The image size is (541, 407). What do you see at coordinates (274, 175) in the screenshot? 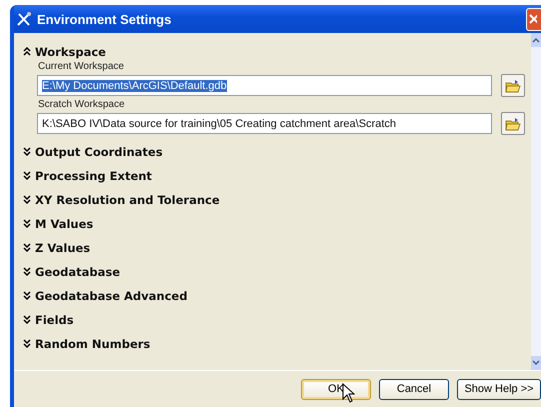
I see `section-header: Processing Extent` at bounding box center [274, 175].